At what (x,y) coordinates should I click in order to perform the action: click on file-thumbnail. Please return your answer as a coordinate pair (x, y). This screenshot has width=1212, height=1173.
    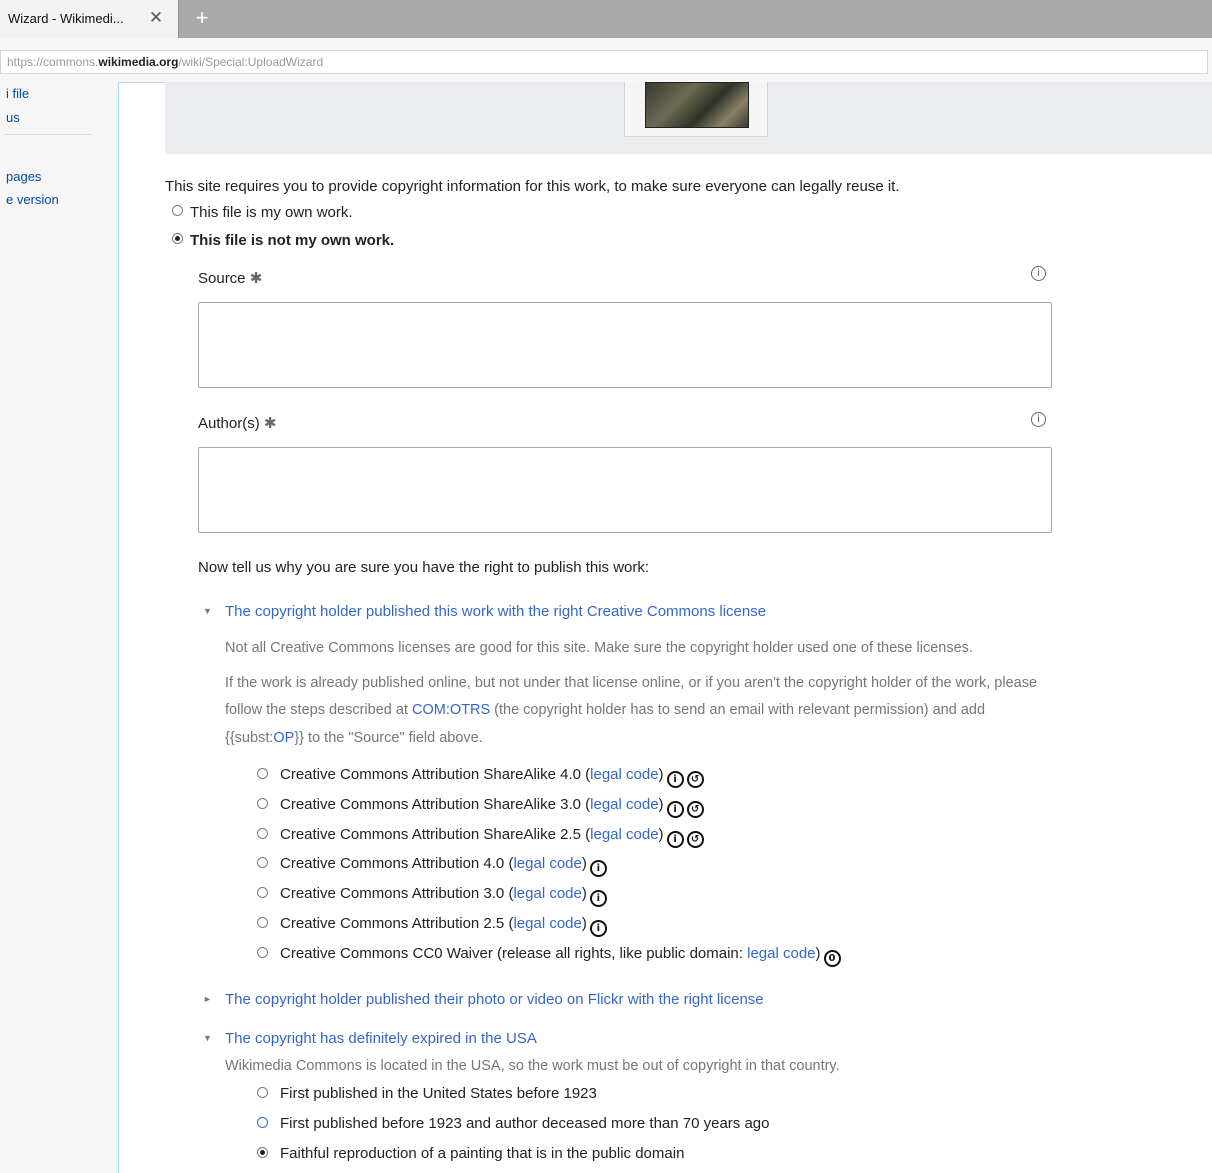
    Looking at the image, I should click on (697, 105).